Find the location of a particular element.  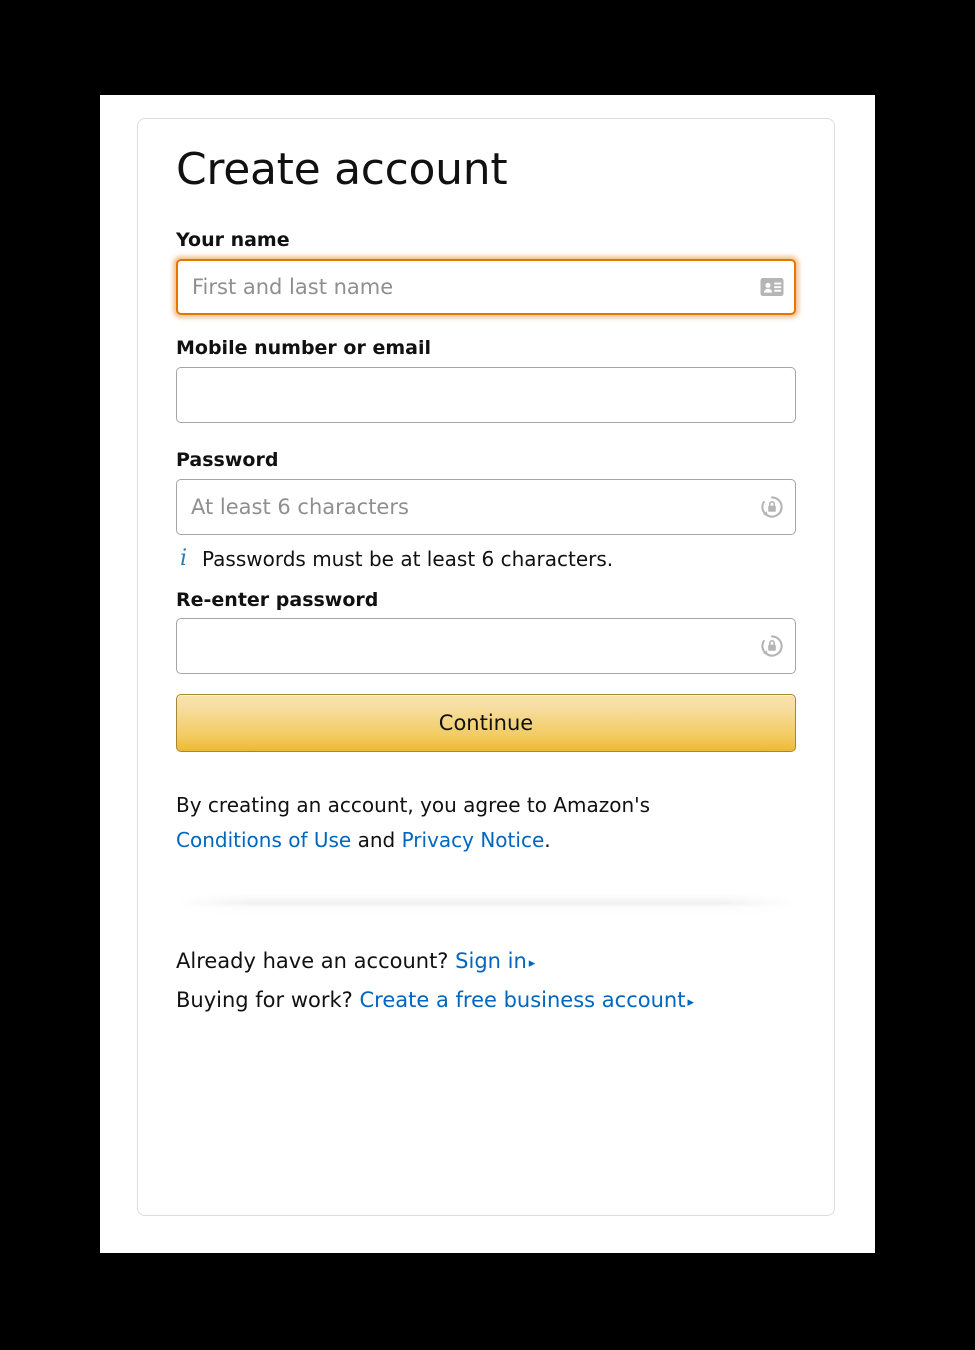

signin-row: Already have an account? Sign in ▸ is located at coordinates (486, 961).